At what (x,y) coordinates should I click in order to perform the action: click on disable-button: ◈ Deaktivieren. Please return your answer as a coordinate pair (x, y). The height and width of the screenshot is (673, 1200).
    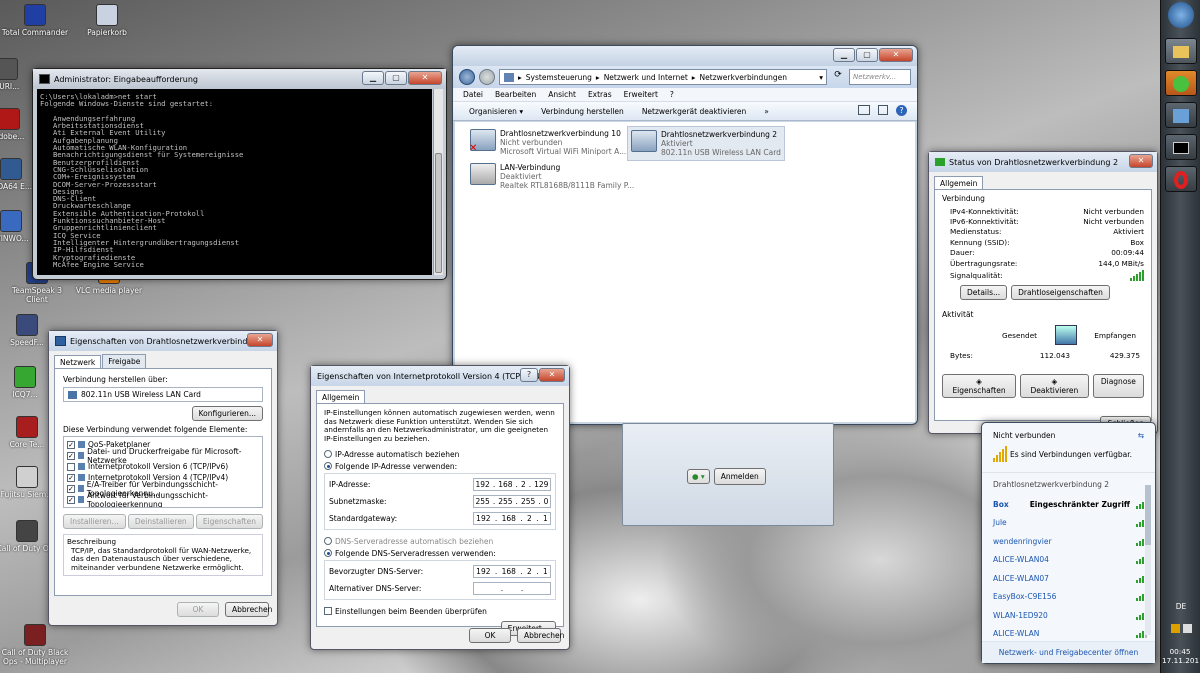
    Looking at the image, I should click on (1054, 386).